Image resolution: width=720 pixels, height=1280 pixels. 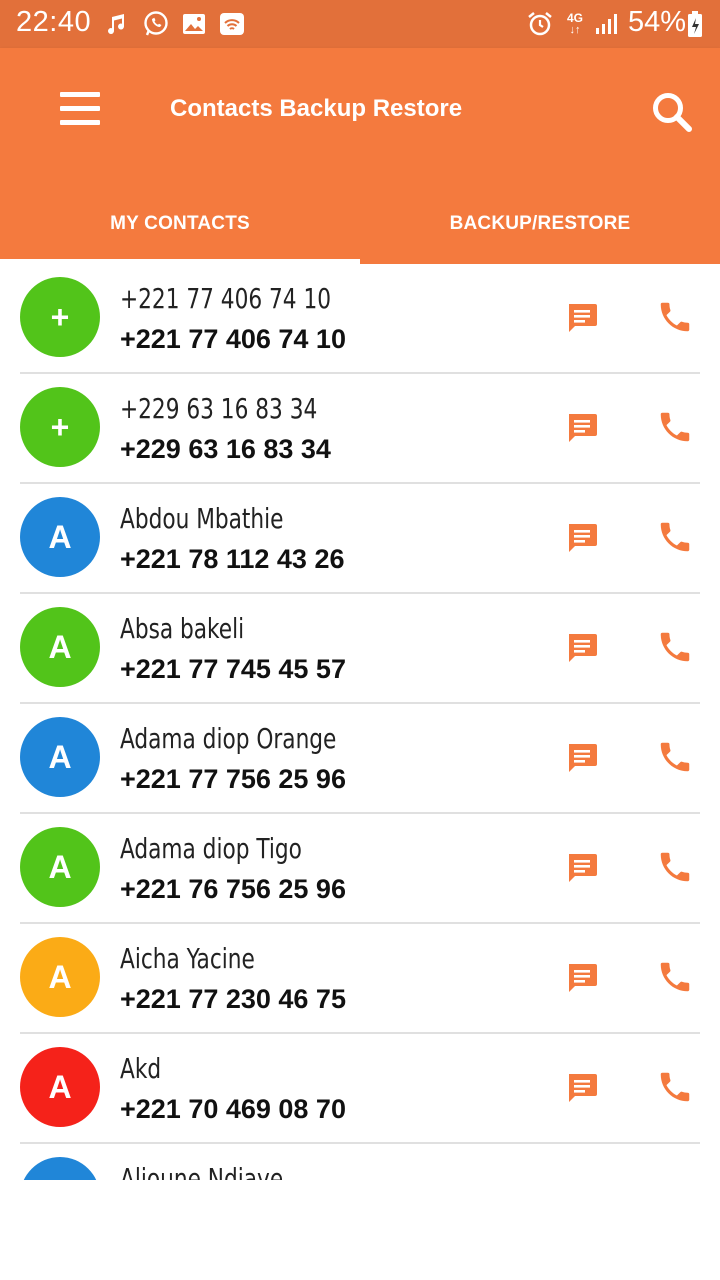 I want to click on network-label: 4G, so click(x=574, y=18).